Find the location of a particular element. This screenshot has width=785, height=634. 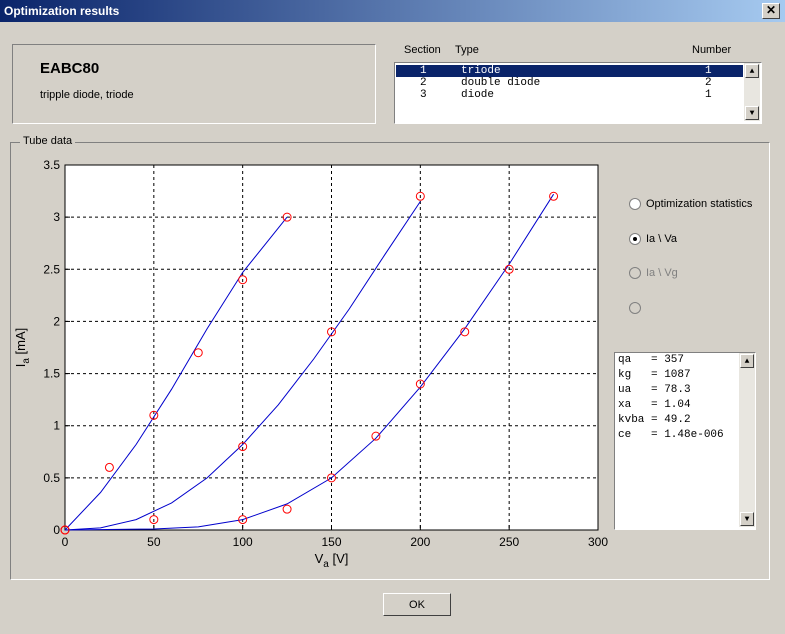

section-cell: 3 is located at coordinates (423, 95).